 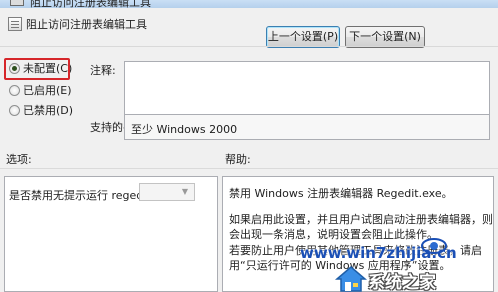 I want to click on watermark-site-name: 系统之家, so click(x=402, y=282).